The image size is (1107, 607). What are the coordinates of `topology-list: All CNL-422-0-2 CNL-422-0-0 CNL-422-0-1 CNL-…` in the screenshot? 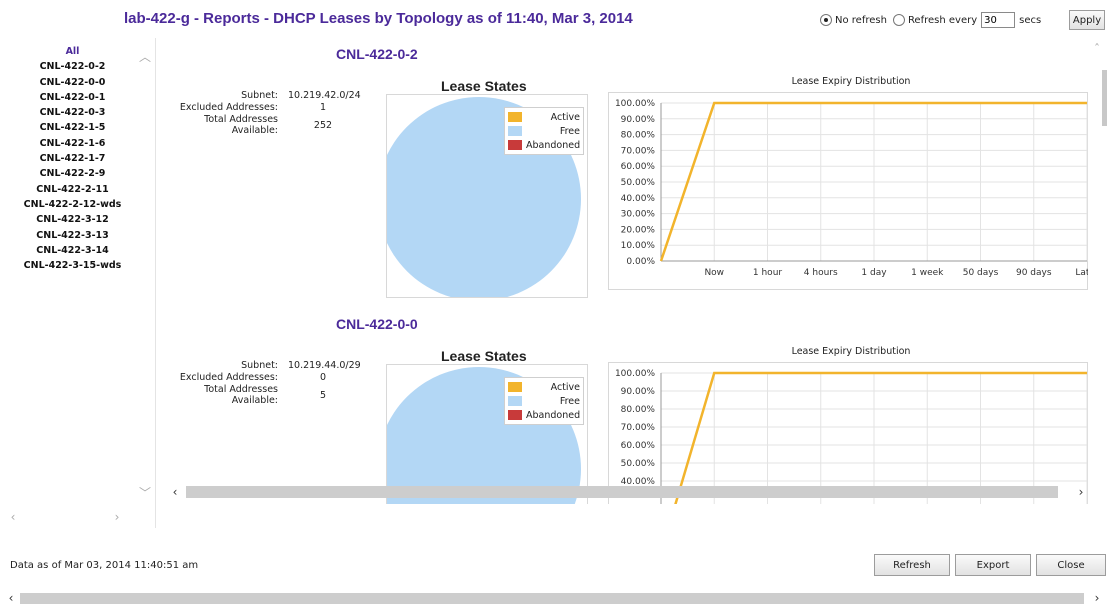 It's located at (72, 158).